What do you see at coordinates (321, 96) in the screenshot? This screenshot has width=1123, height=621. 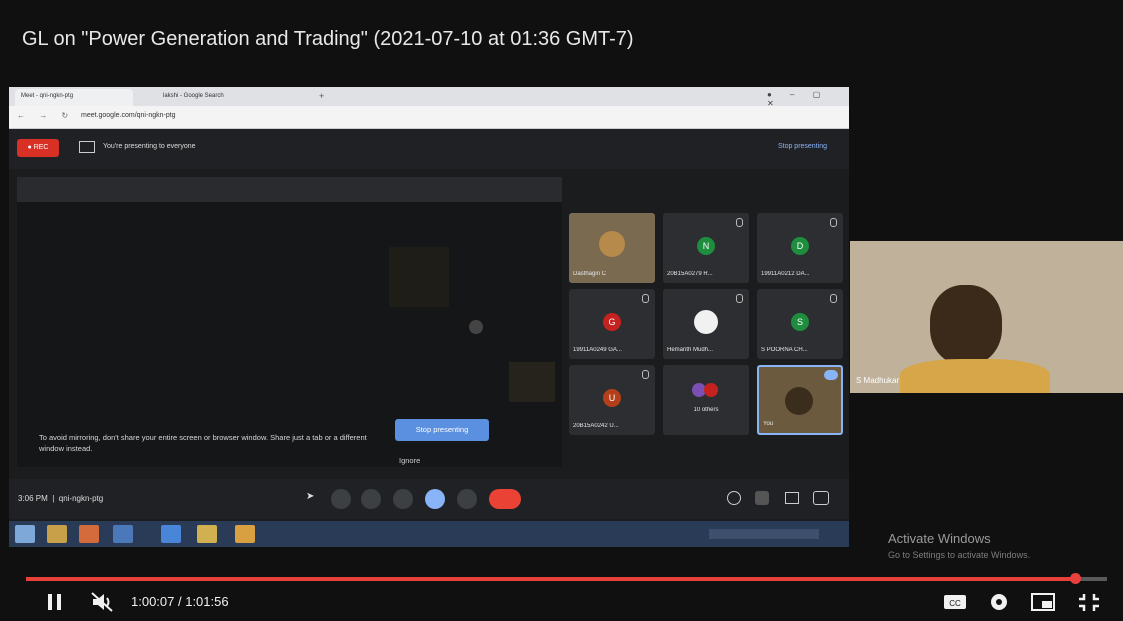 I see `new-tab-icon: +` at bounding box center [321, 96].